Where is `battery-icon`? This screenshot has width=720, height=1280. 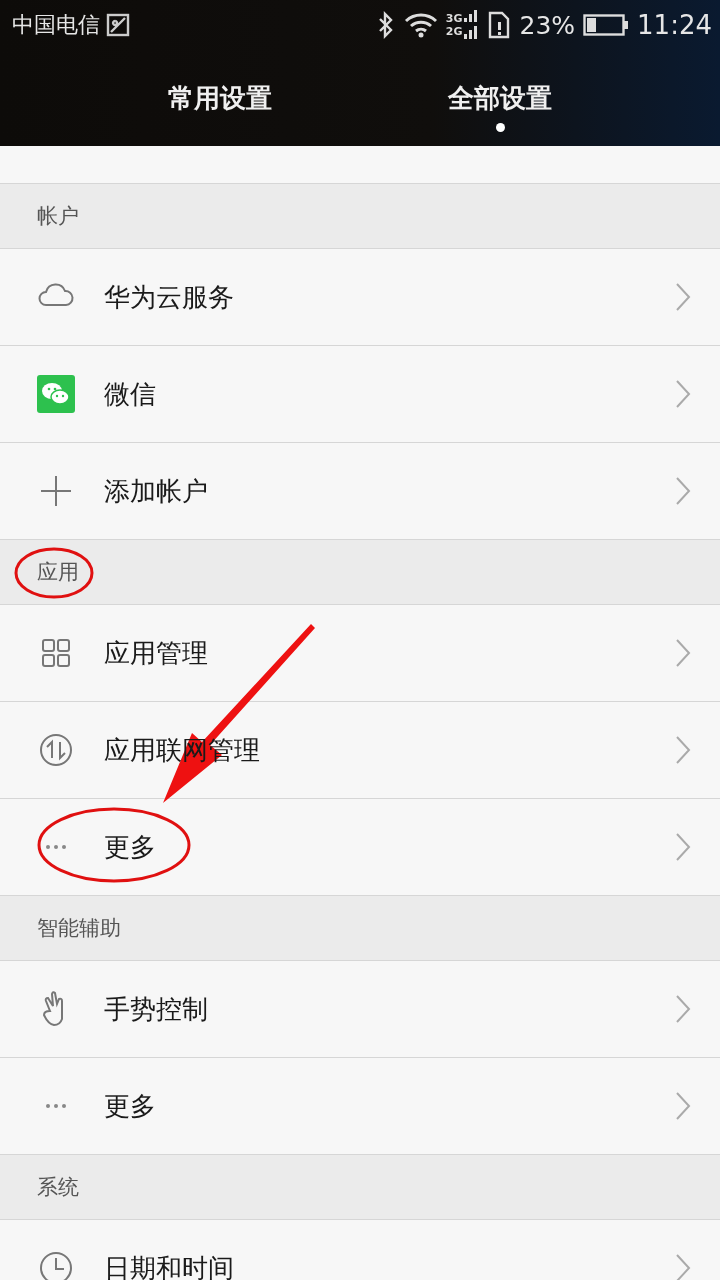
battery-icon is located at coordinates (606, 25).